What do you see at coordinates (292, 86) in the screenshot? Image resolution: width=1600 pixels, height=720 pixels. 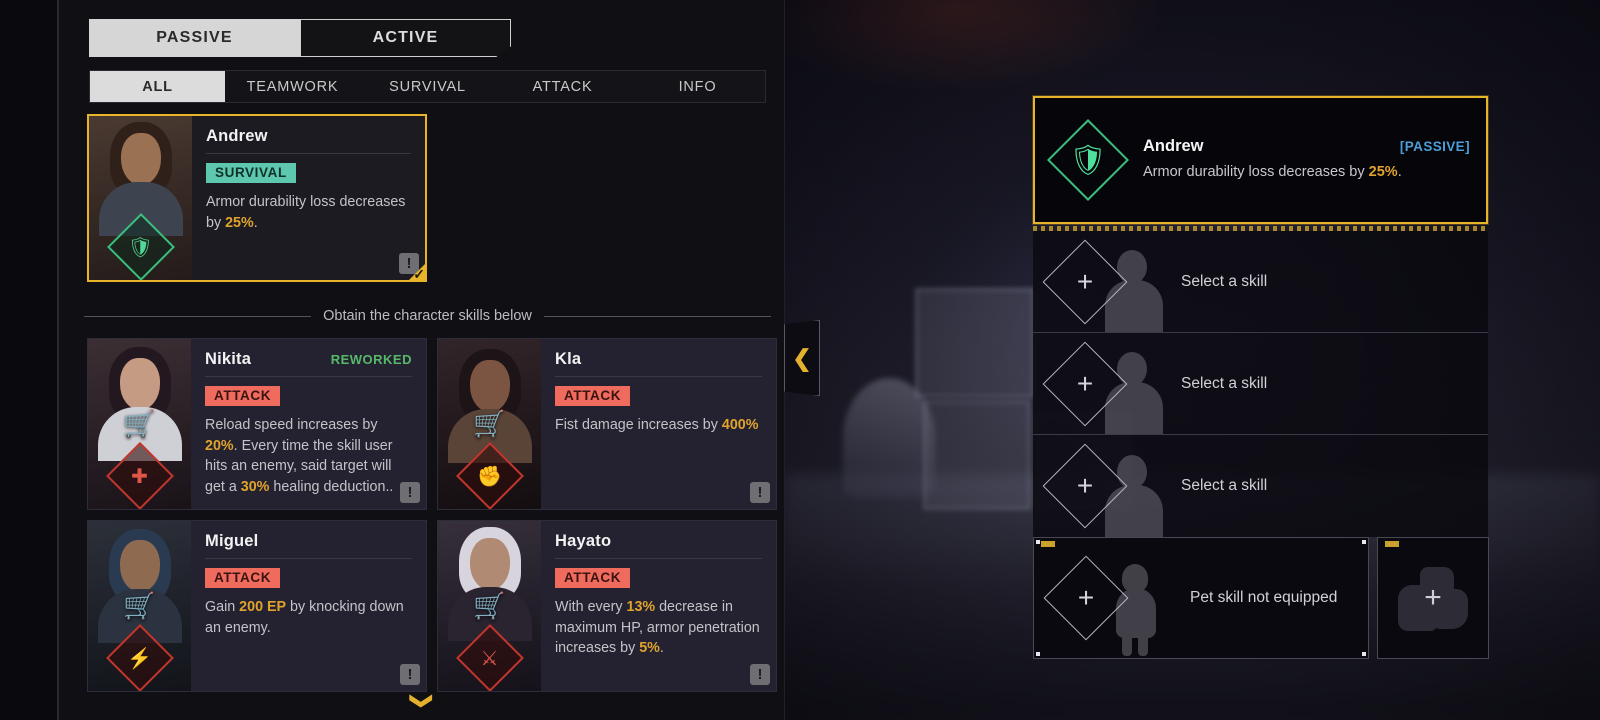 I see `tab-teamwork: TEAMWORK` at bounding box center [292, 86].